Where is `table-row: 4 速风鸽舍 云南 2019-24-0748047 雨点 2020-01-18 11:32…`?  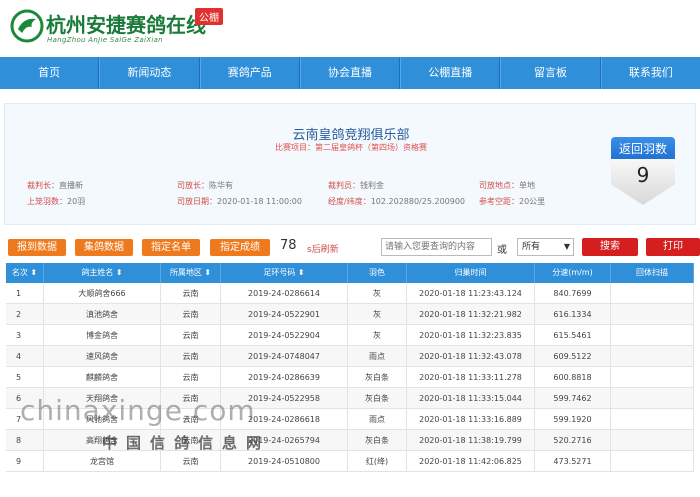
table-row: 4 速风鸽舍 云南 2019-24-0748047 雨点 2020-01-18 11:32… is located at coordinates (350, 356).